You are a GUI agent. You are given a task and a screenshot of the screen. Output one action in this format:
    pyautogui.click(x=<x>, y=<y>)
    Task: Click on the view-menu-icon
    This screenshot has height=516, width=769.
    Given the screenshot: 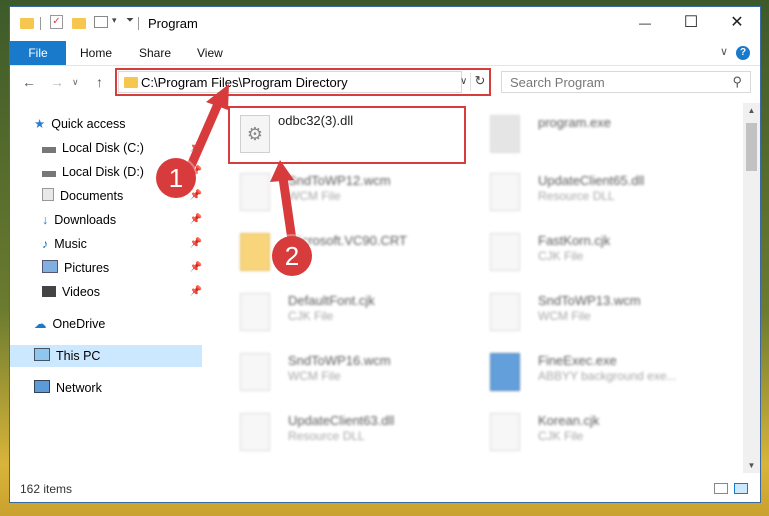 What is the action you would take?
    pyautogui.click(x=101, y=22)
    